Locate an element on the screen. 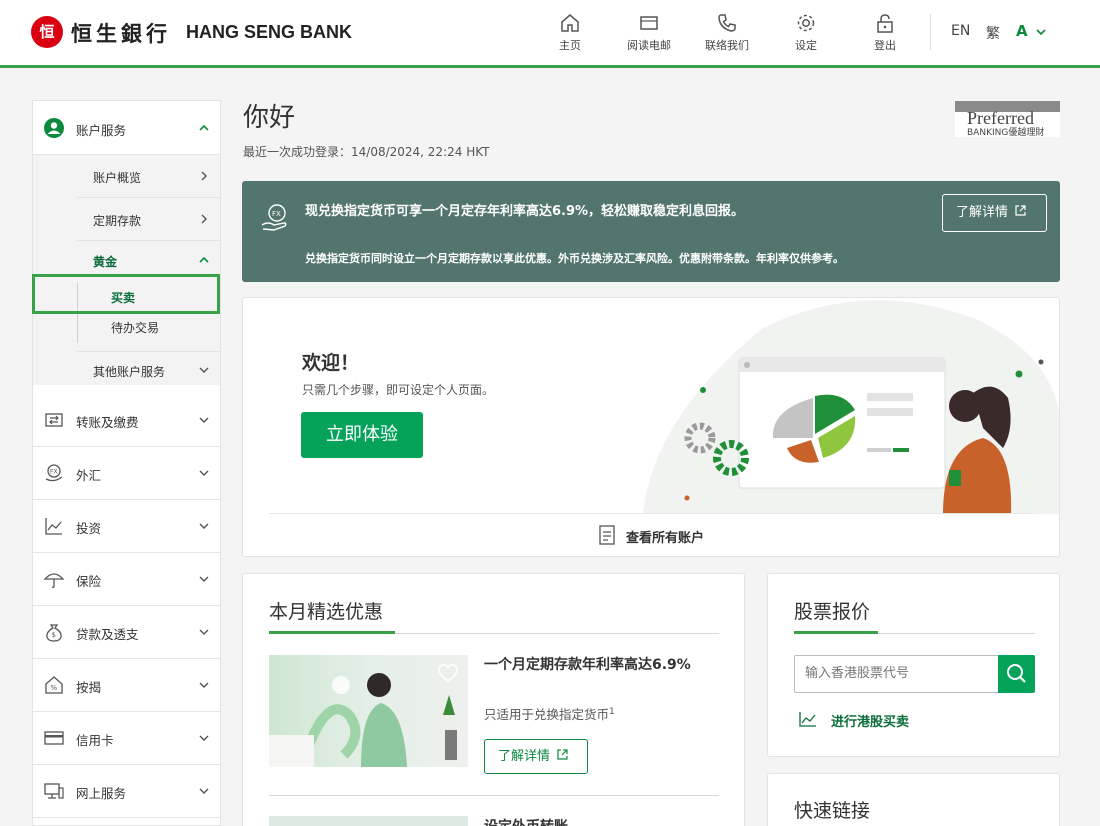 The height and width of the screenshot is (826, 1100). next-promo-image is located at coordinates (368, 821).